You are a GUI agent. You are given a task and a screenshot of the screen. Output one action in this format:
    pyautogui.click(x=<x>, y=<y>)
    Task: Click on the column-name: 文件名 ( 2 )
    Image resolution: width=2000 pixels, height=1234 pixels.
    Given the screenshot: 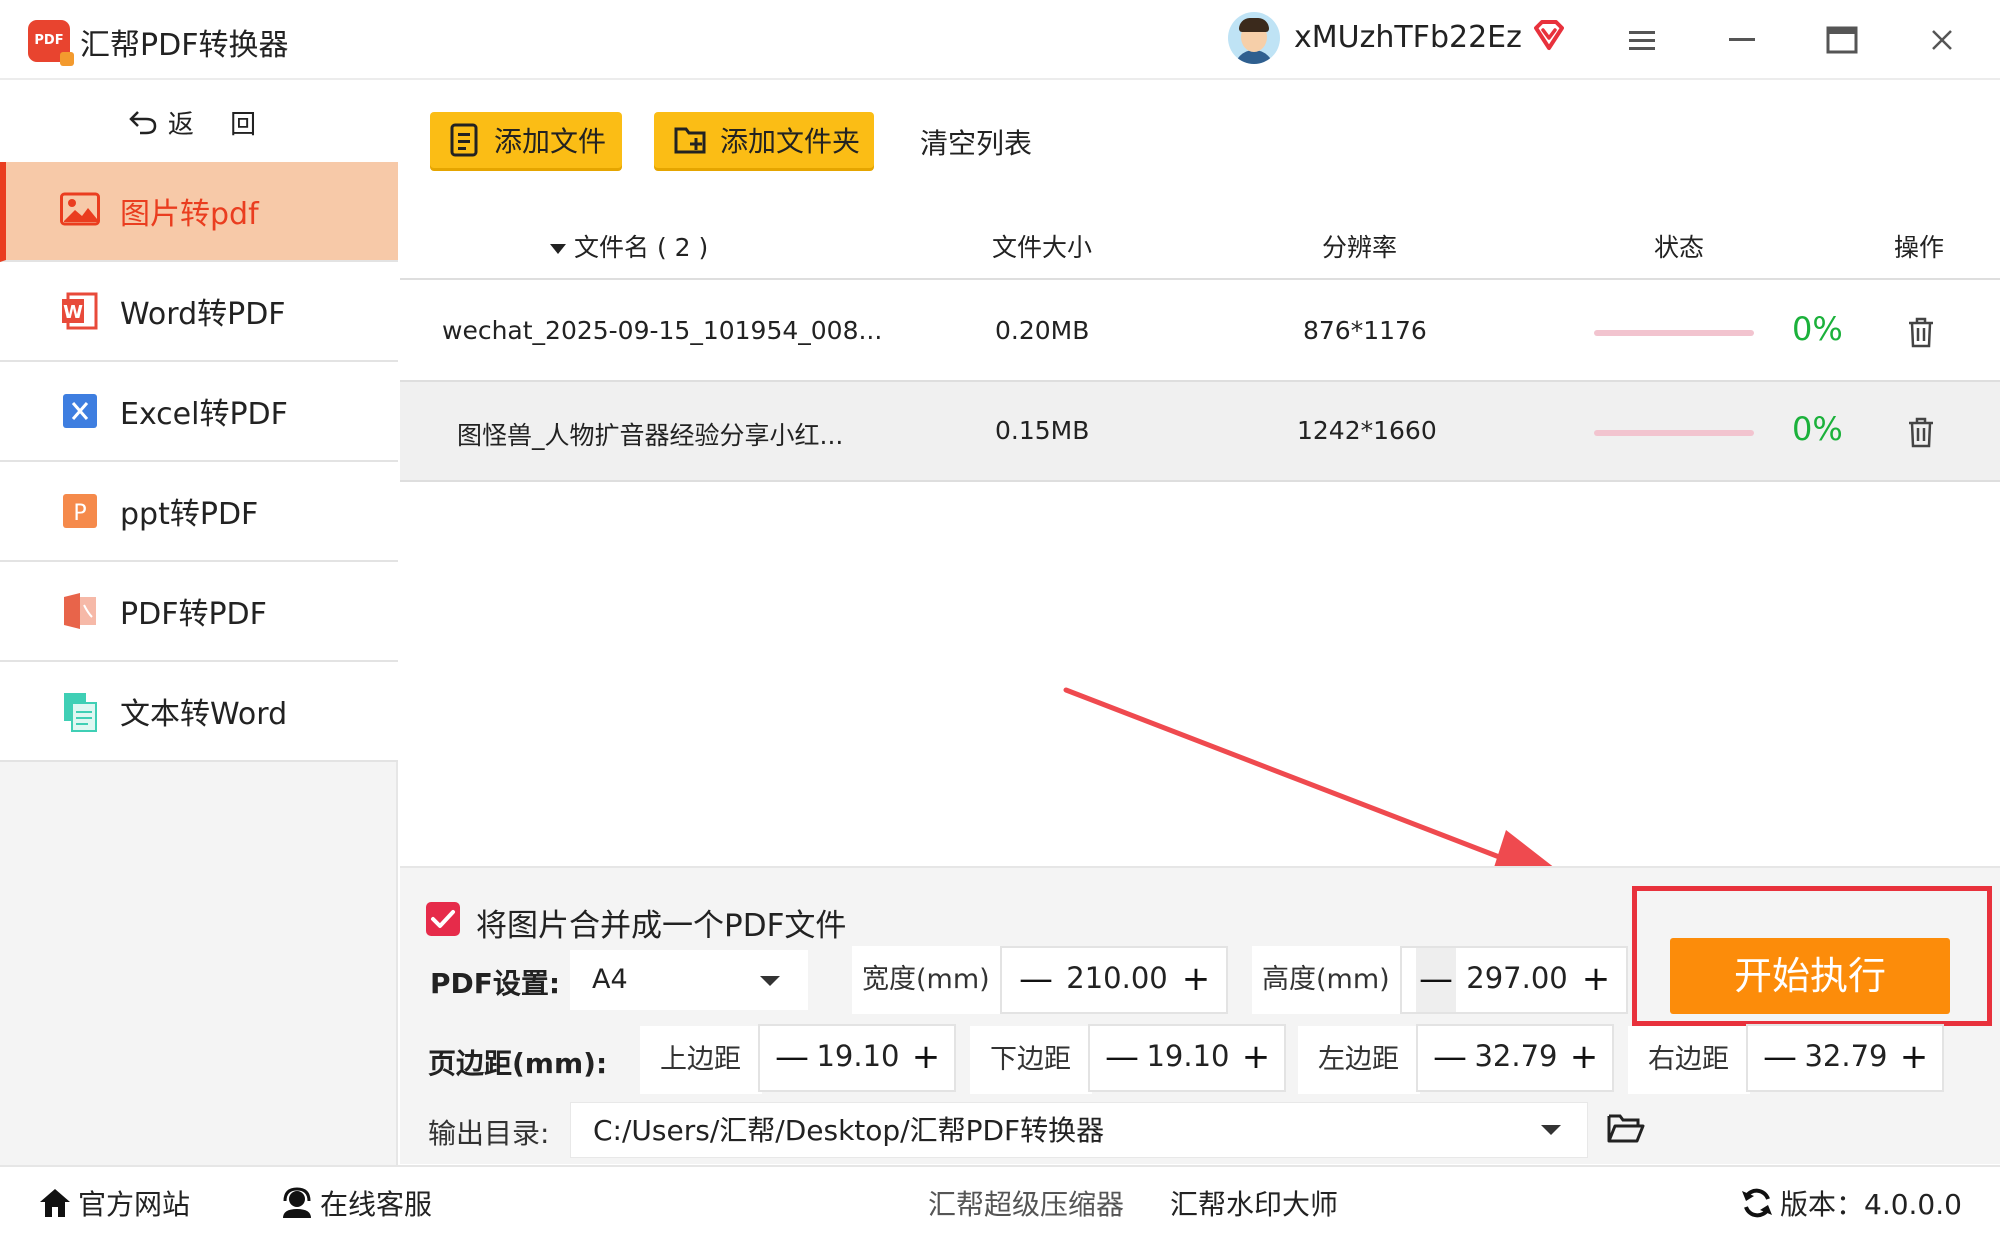 What is the action you would take?
    pyautogui.click(x=629, y=246)
    